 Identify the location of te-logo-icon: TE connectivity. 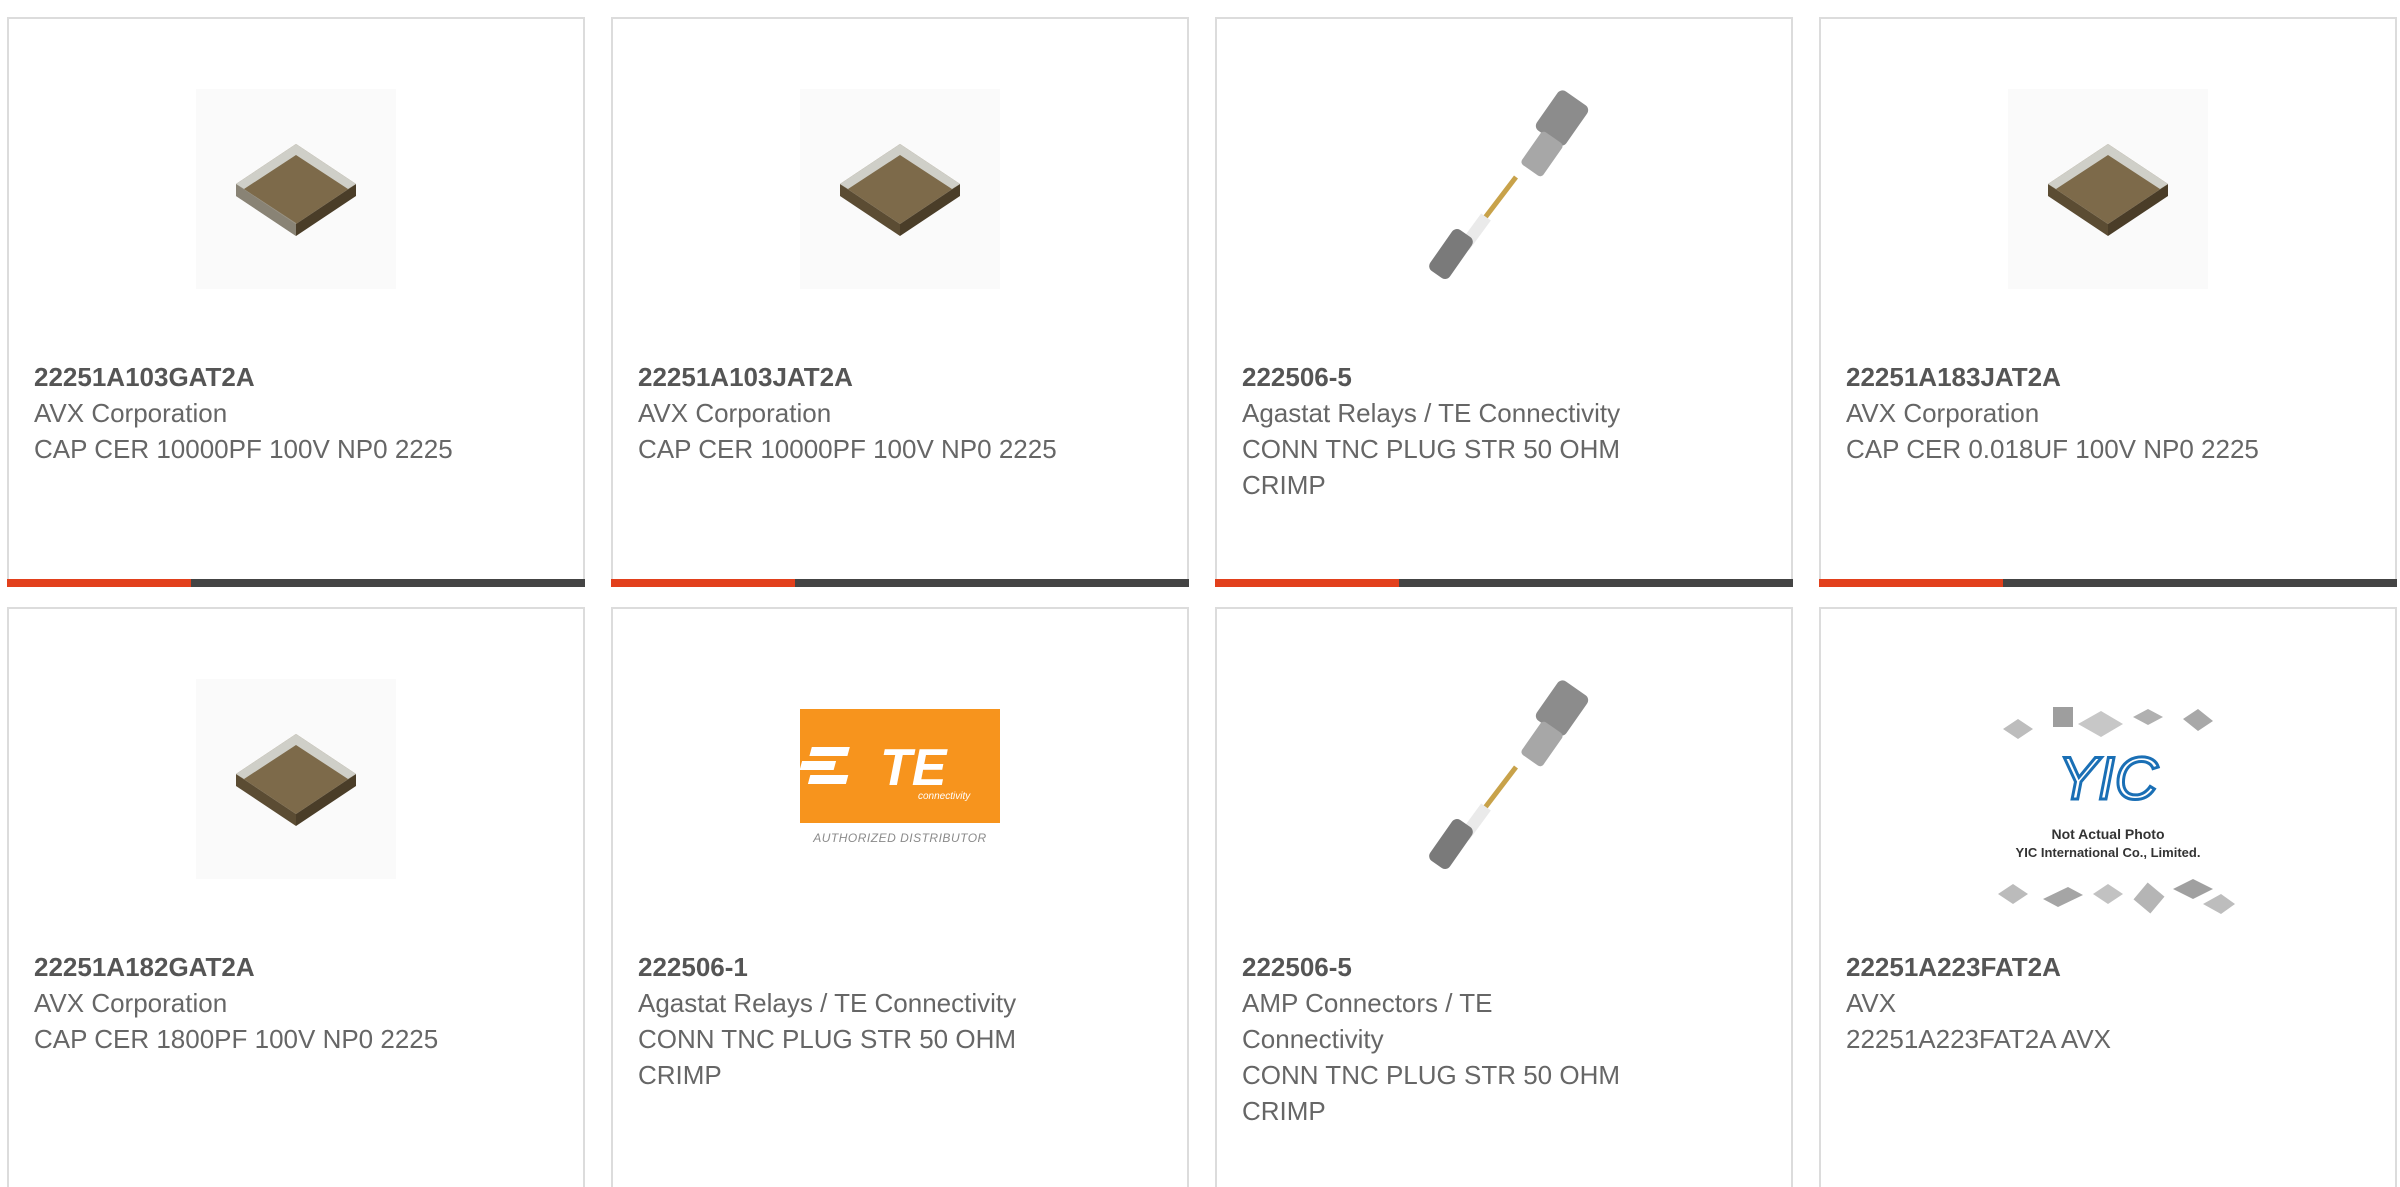
(885, 770).